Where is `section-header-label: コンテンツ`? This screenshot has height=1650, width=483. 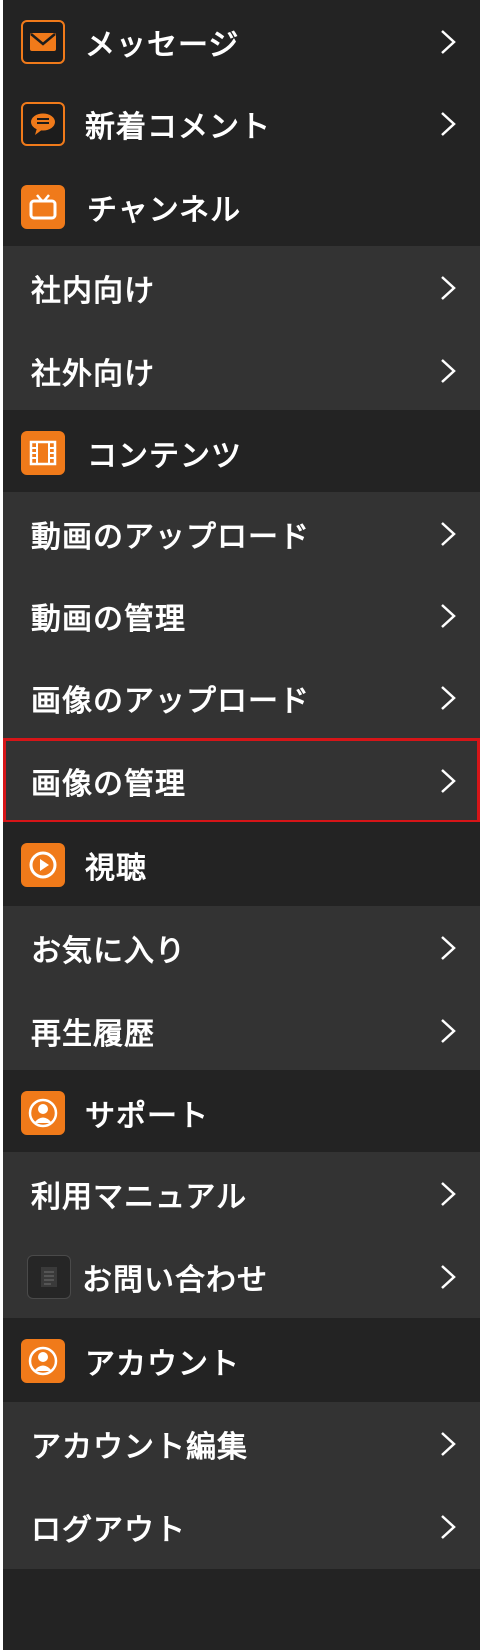 section-header-label: コンテンツ is located at coordinates (164, 456).